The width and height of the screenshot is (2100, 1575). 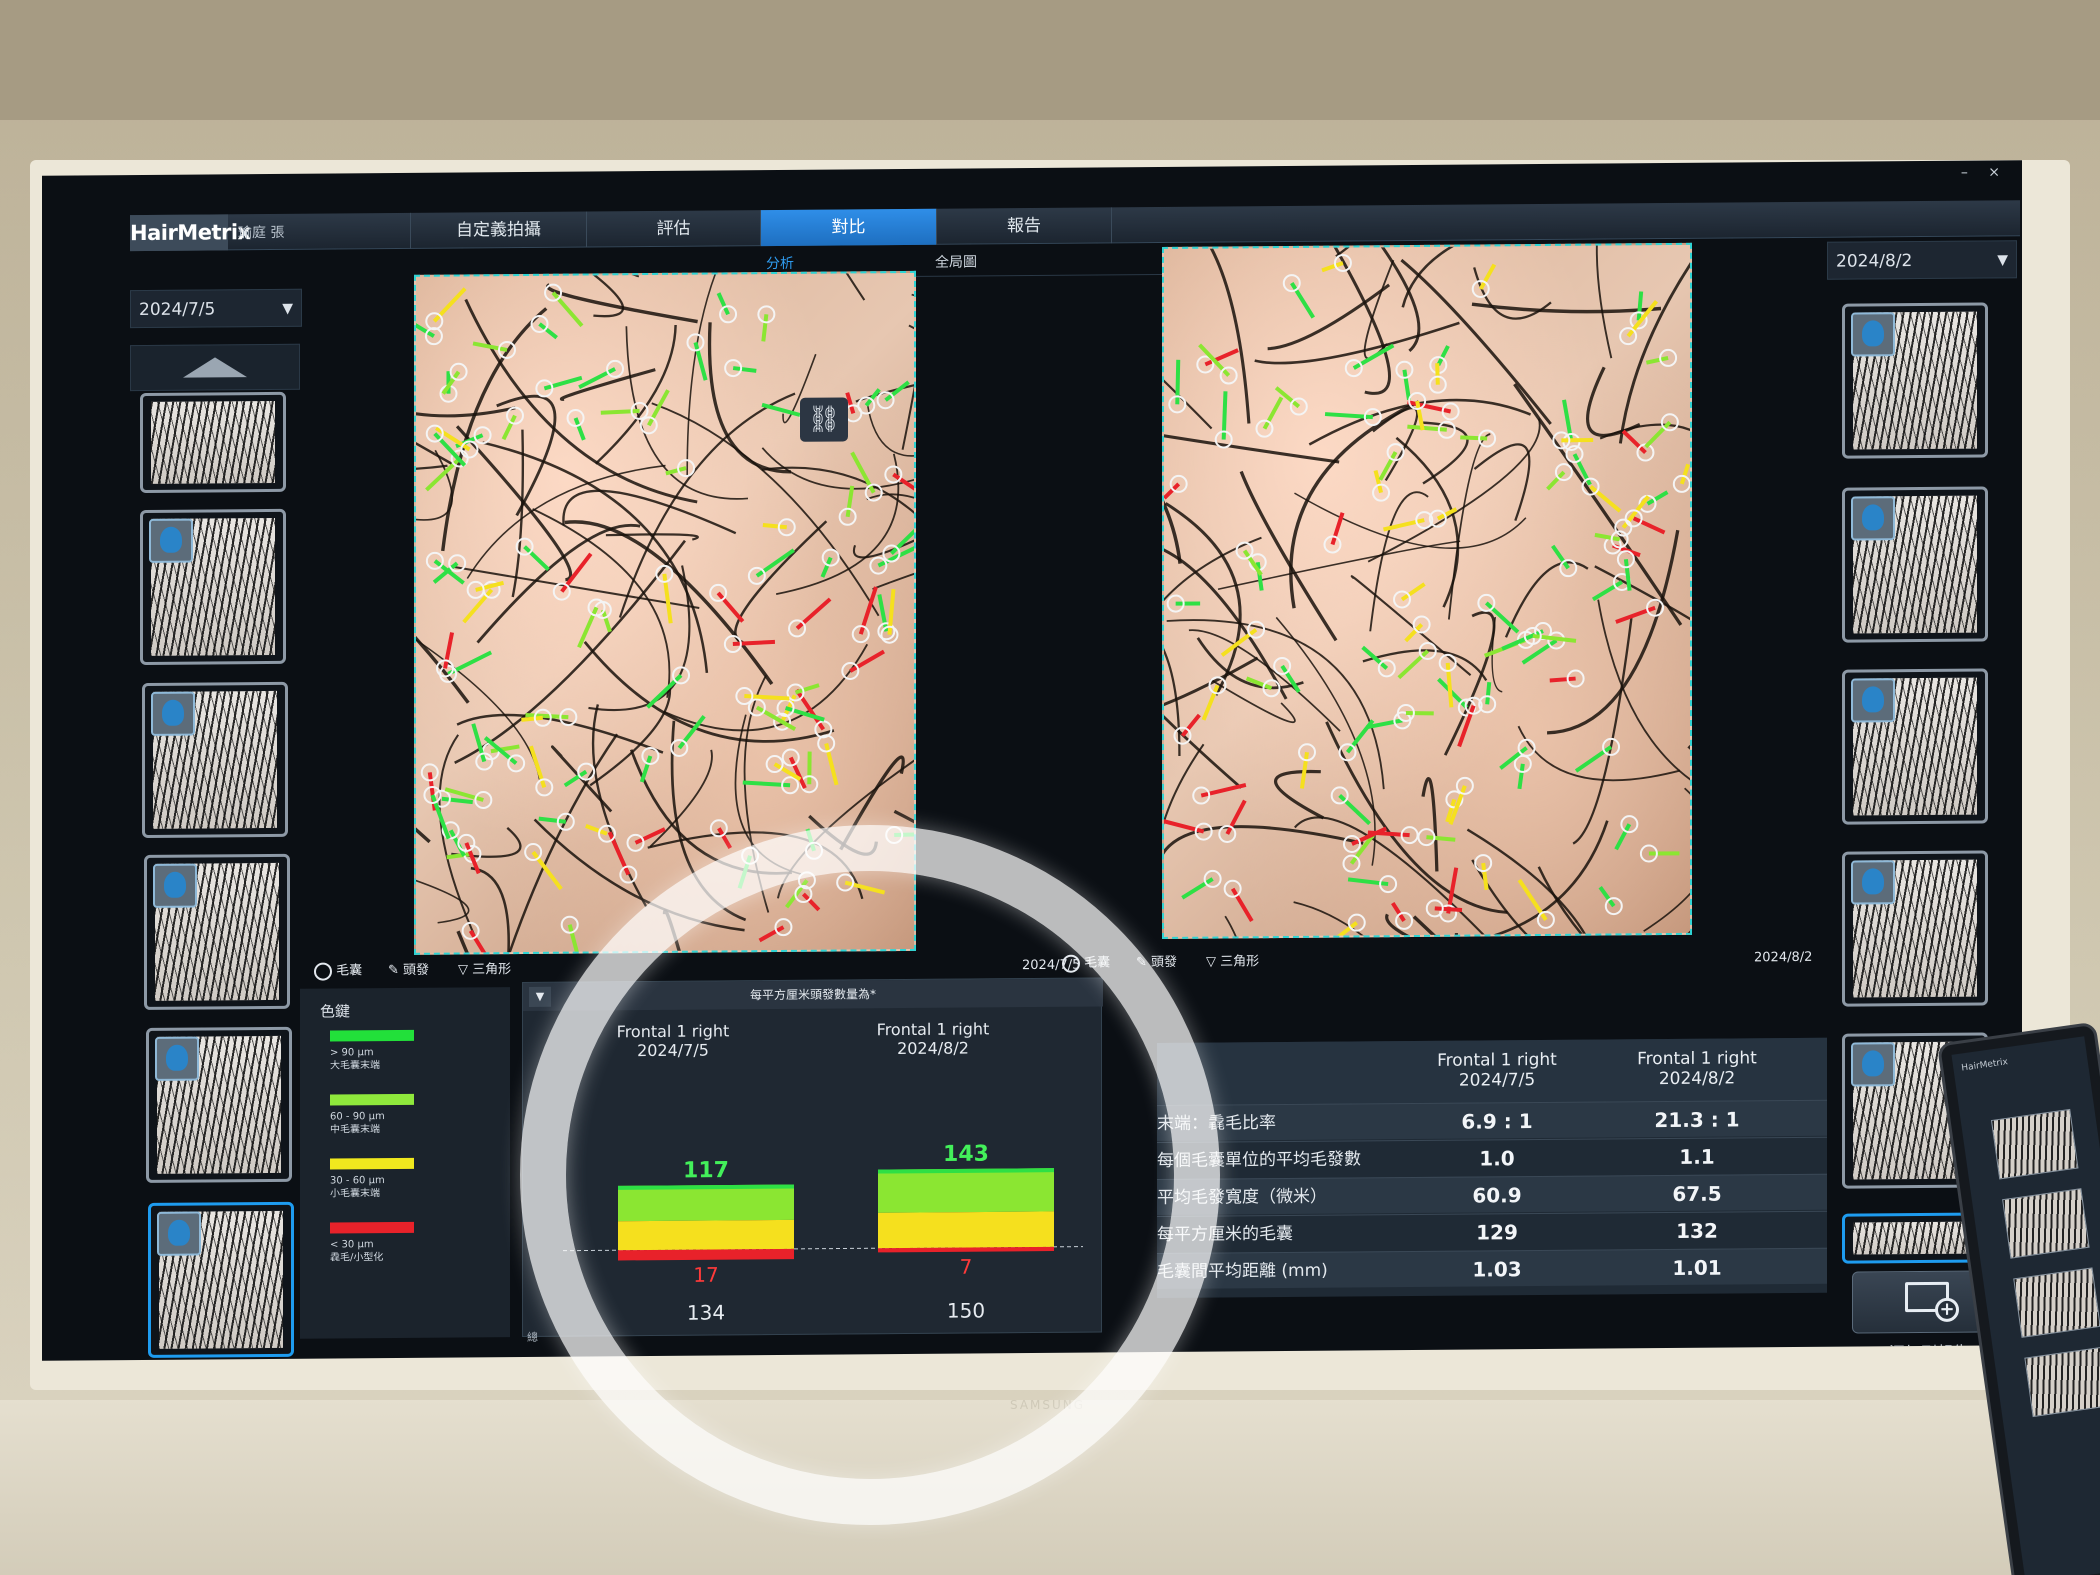 I want to click on stats-row-label: 每平方厘米的毛囊, so click(x=1225, y=1234).